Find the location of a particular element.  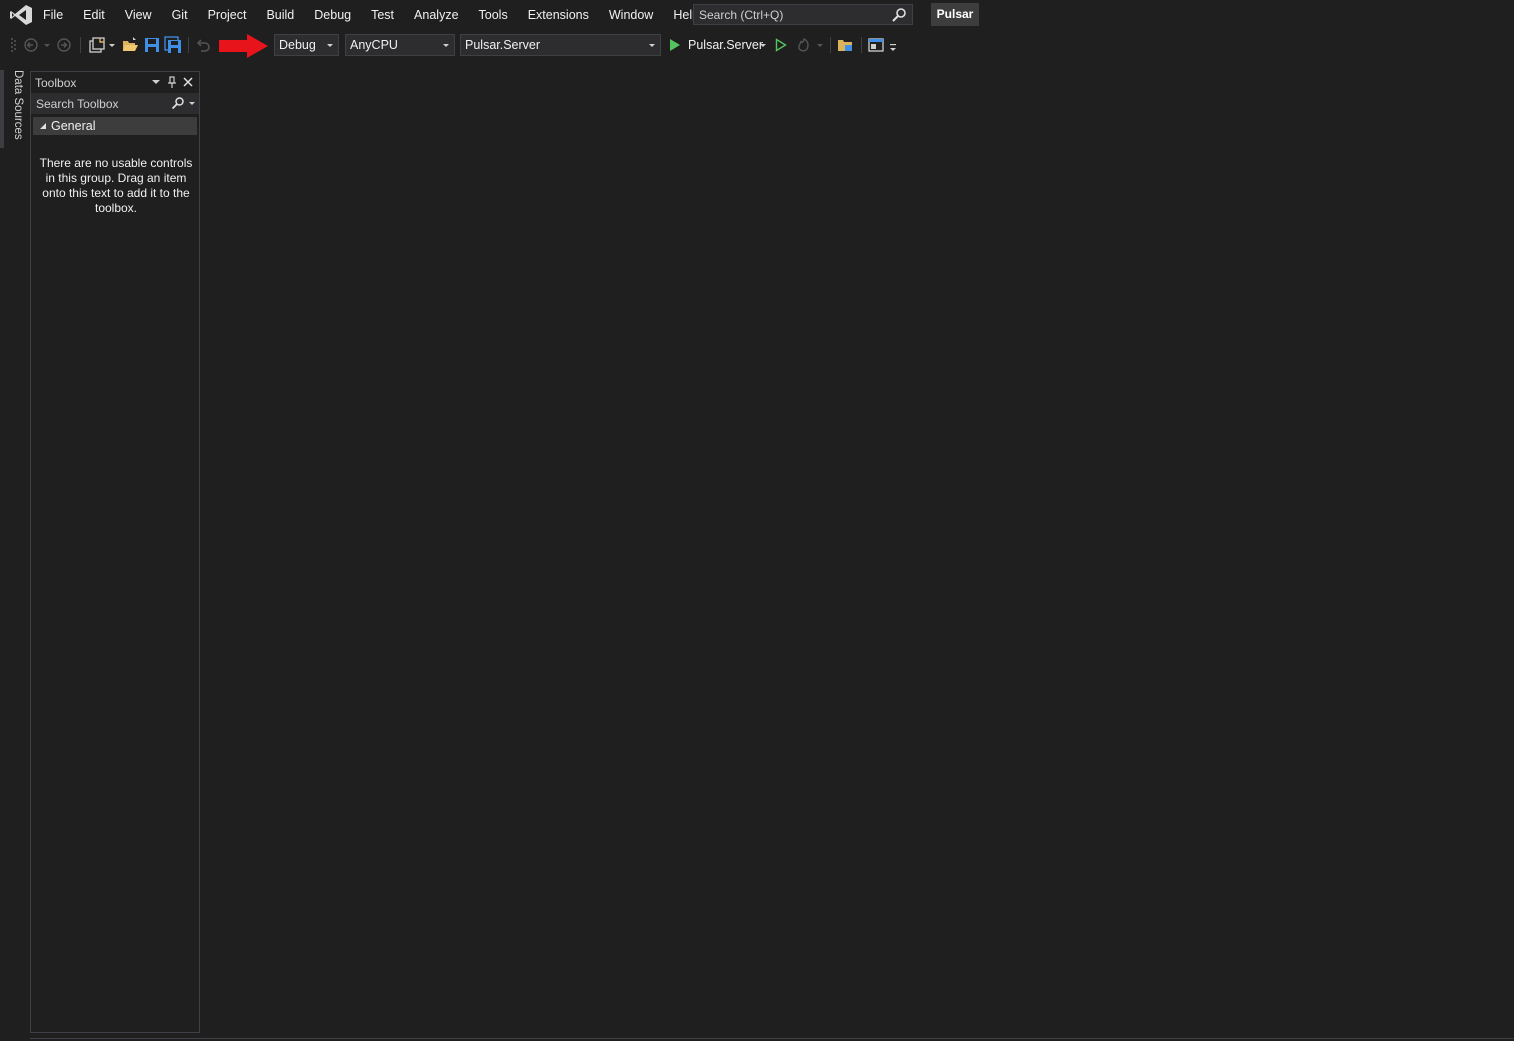

new-project-dropdown-icon is located at coordinates (112, 45).